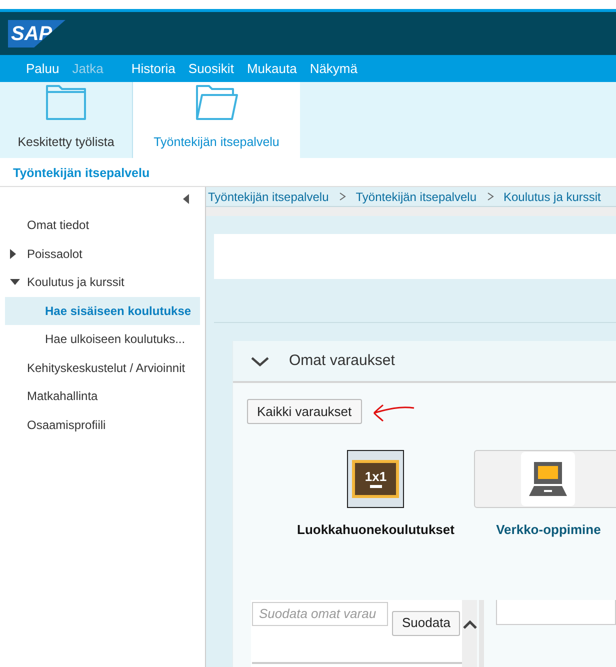 This screenshot has height=667, width=616. Describe the element at coordinates (545, 479) in the screenshot. I see `category-tile` at that location.